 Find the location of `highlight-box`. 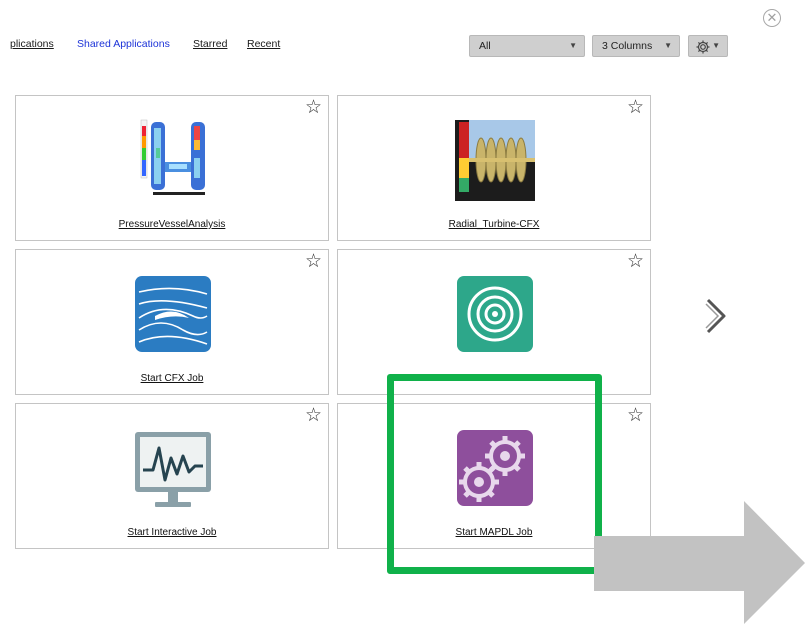

highlight-box is located at coordinates (494, 474).